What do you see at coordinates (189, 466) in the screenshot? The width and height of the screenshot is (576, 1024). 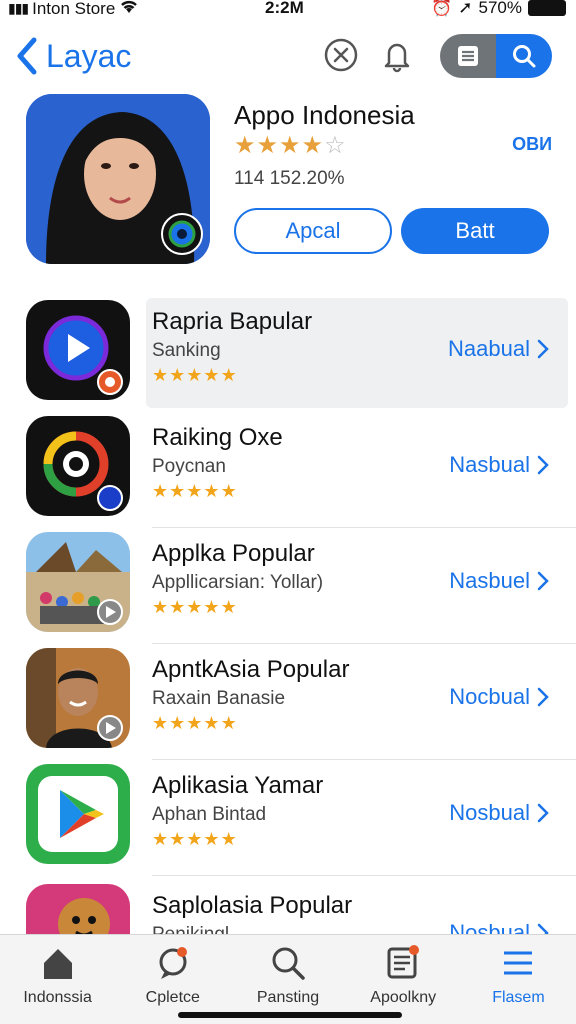 I see `app-subtitle: Poycnan` at bounding box center [189, 466].